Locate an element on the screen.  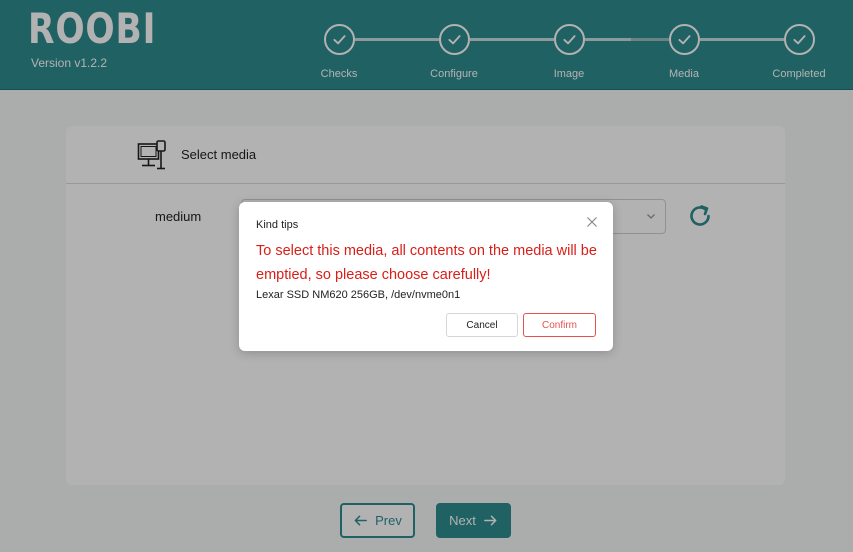
cancel-button-label: Cancel is located at coordinates (482, 325).